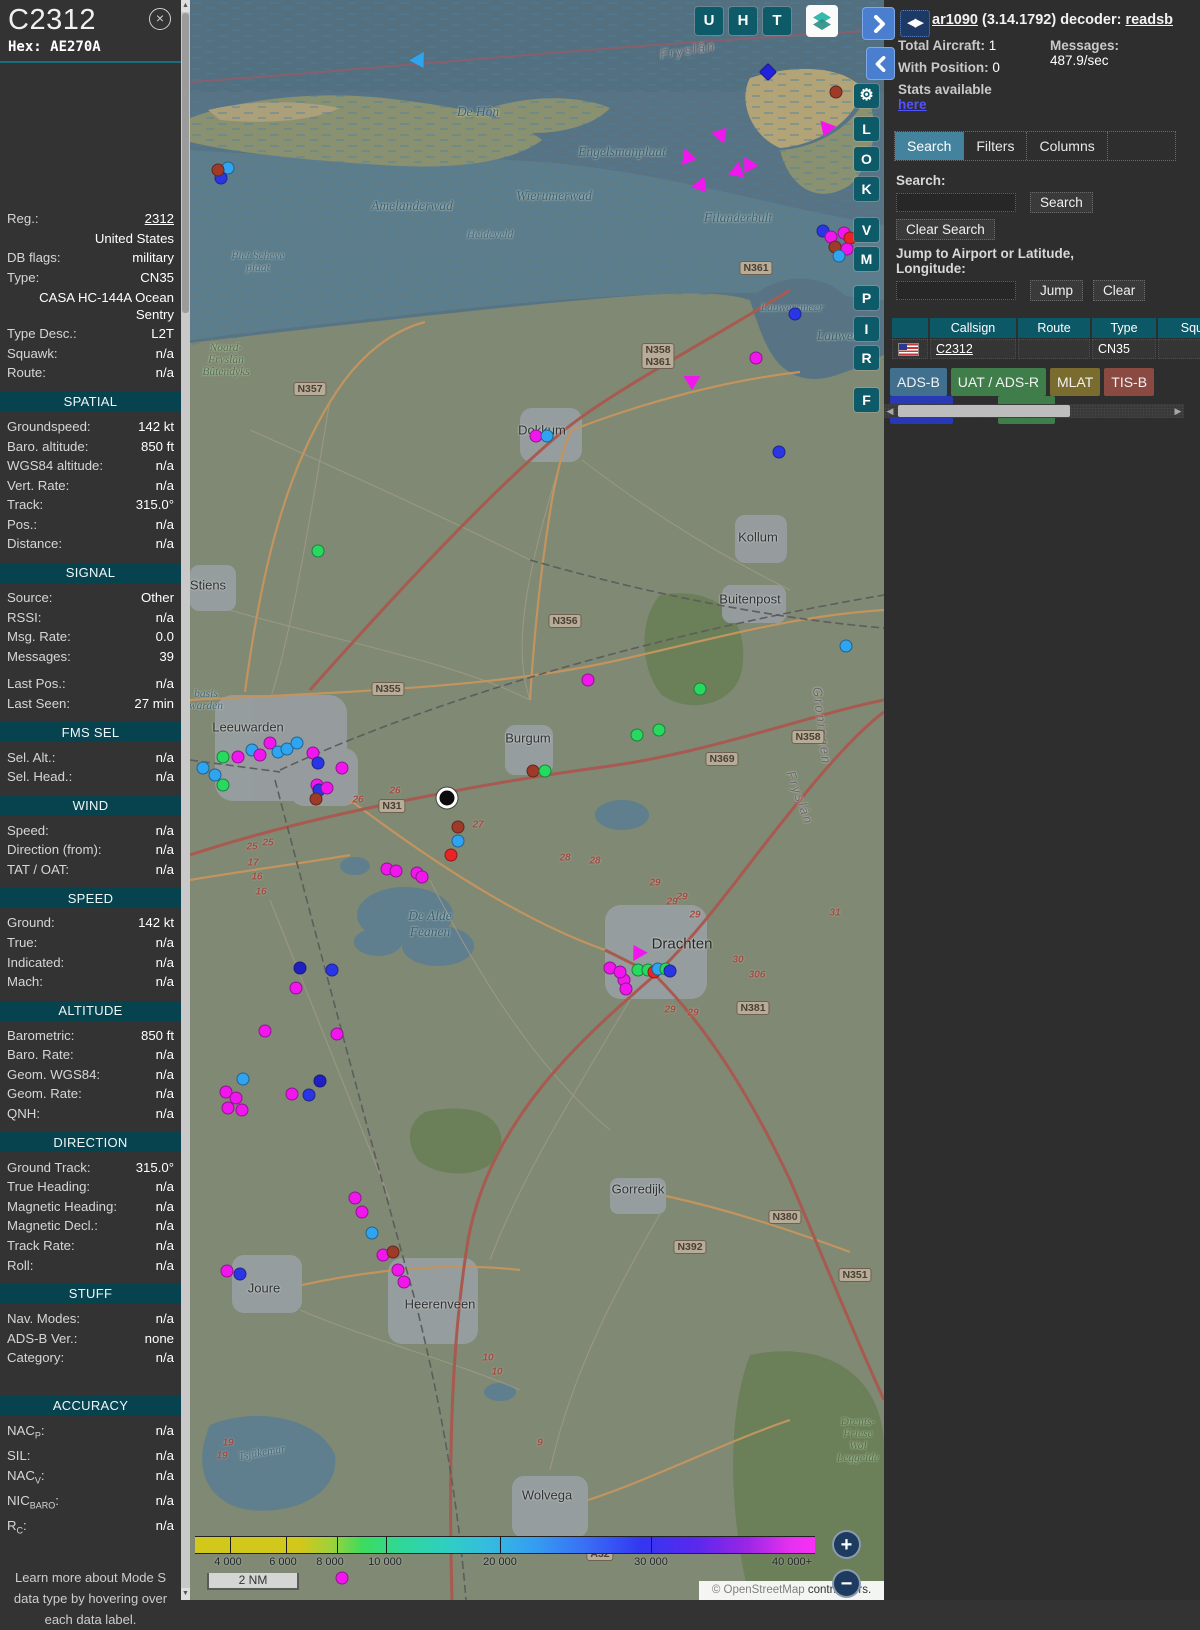  Describe the element at coordinates (185, 163) in the screenshot. I see `scrollbar-thumb` at that location.